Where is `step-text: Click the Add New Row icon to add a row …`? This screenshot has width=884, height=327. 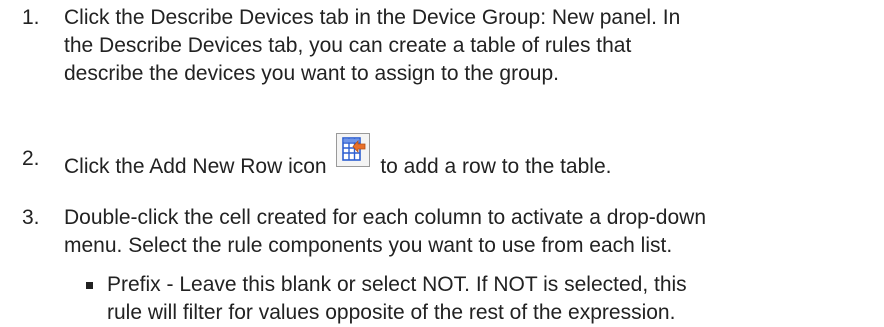 step-text: Click the Add New Row icon to add a row … is located at coordinates (470, 157).